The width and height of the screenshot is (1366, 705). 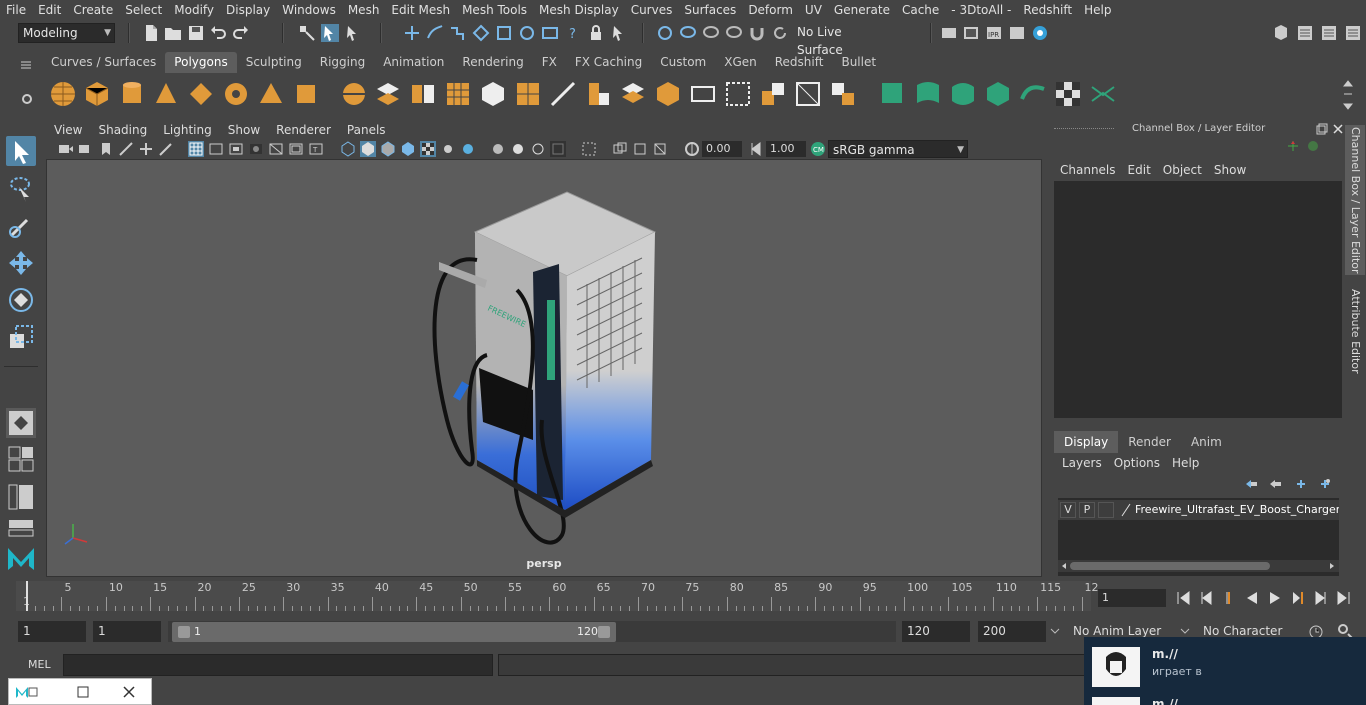 What do you see at coordinates (271, 94) in the screenshot?
I see `poly-pyramid-icon` at bounding box center [271, 94].